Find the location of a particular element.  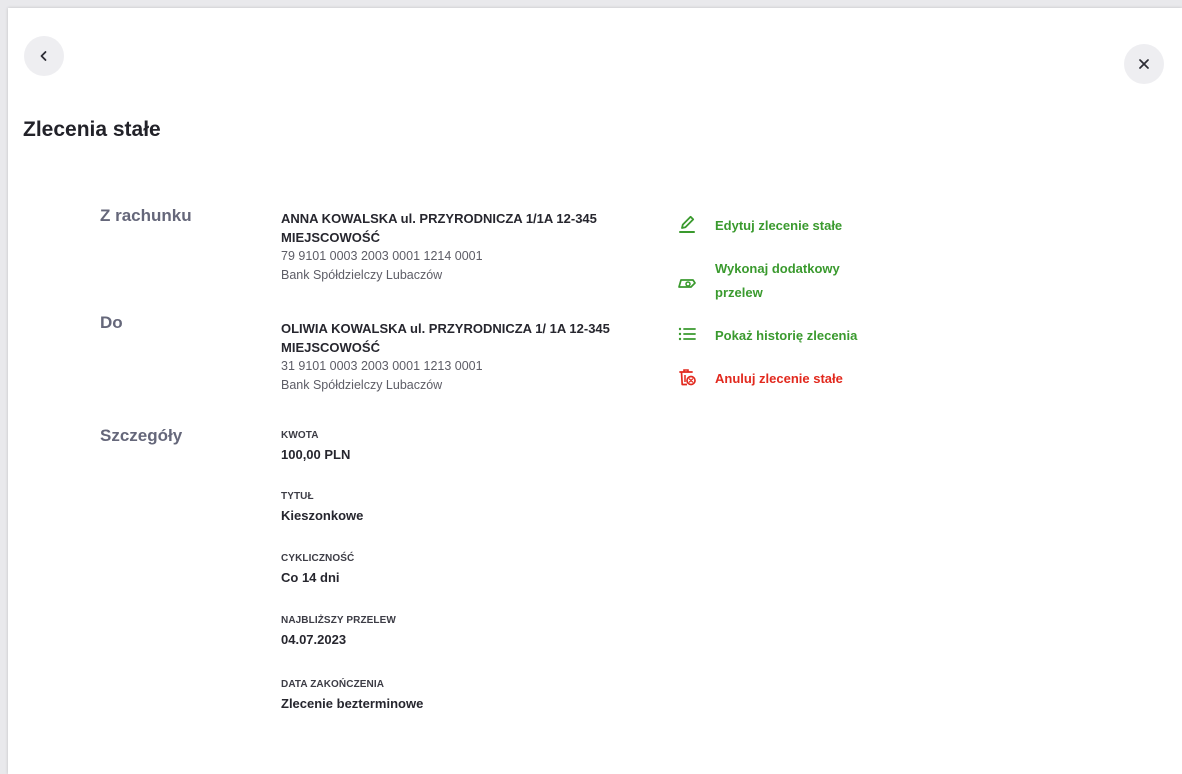

additional-transfer-button: Wykonaj dodatkowy przelew is located at coordinates (766, 281).